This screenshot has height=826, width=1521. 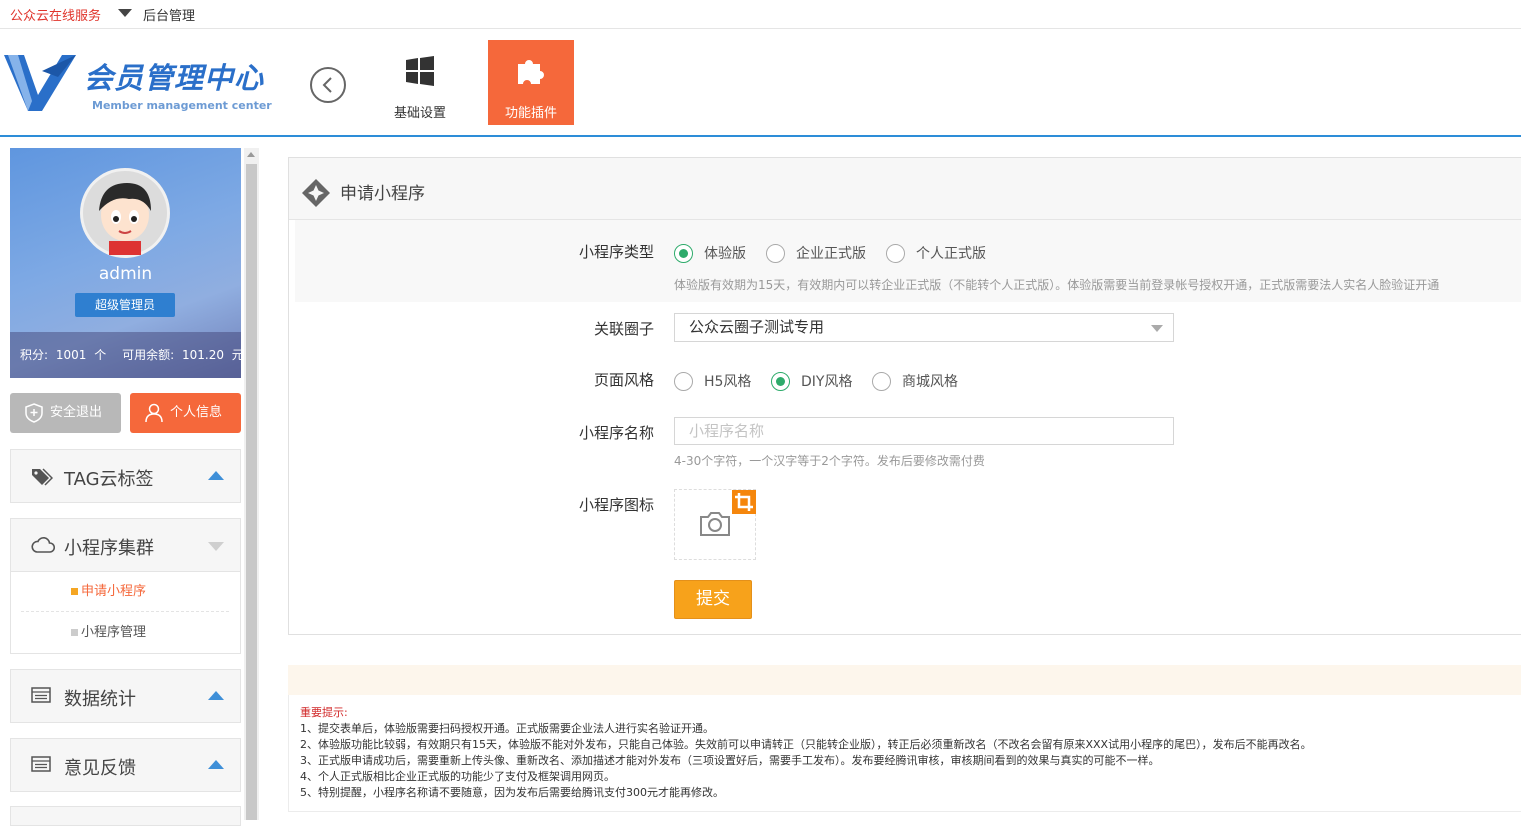 What do you see at coordinates (623, 329) in the screenshot?
I see `circle-label: 关联圈子` at bounding box center [623, 329].